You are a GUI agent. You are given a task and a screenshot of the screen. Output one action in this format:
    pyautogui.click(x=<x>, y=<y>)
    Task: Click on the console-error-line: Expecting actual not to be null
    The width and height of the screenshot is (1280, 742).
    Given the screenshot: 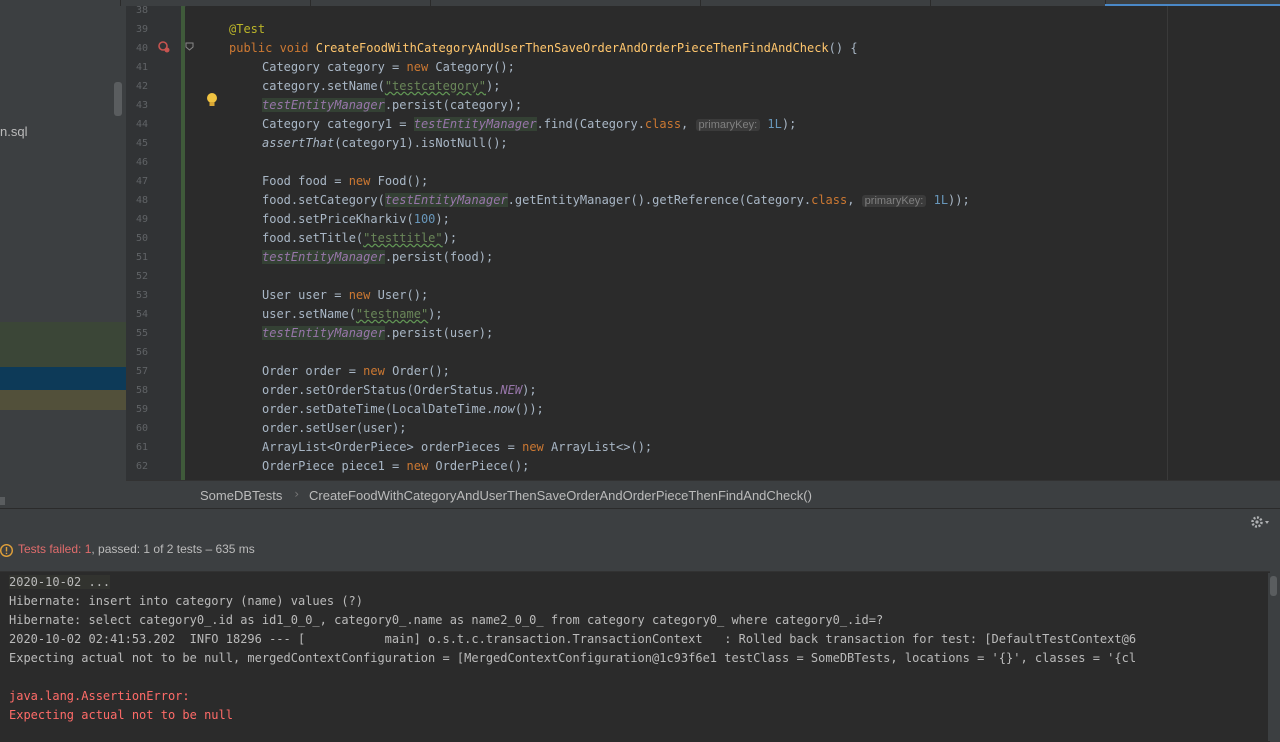 What is the action you would take?
    pyautogui.click(x=121, y=715)
    